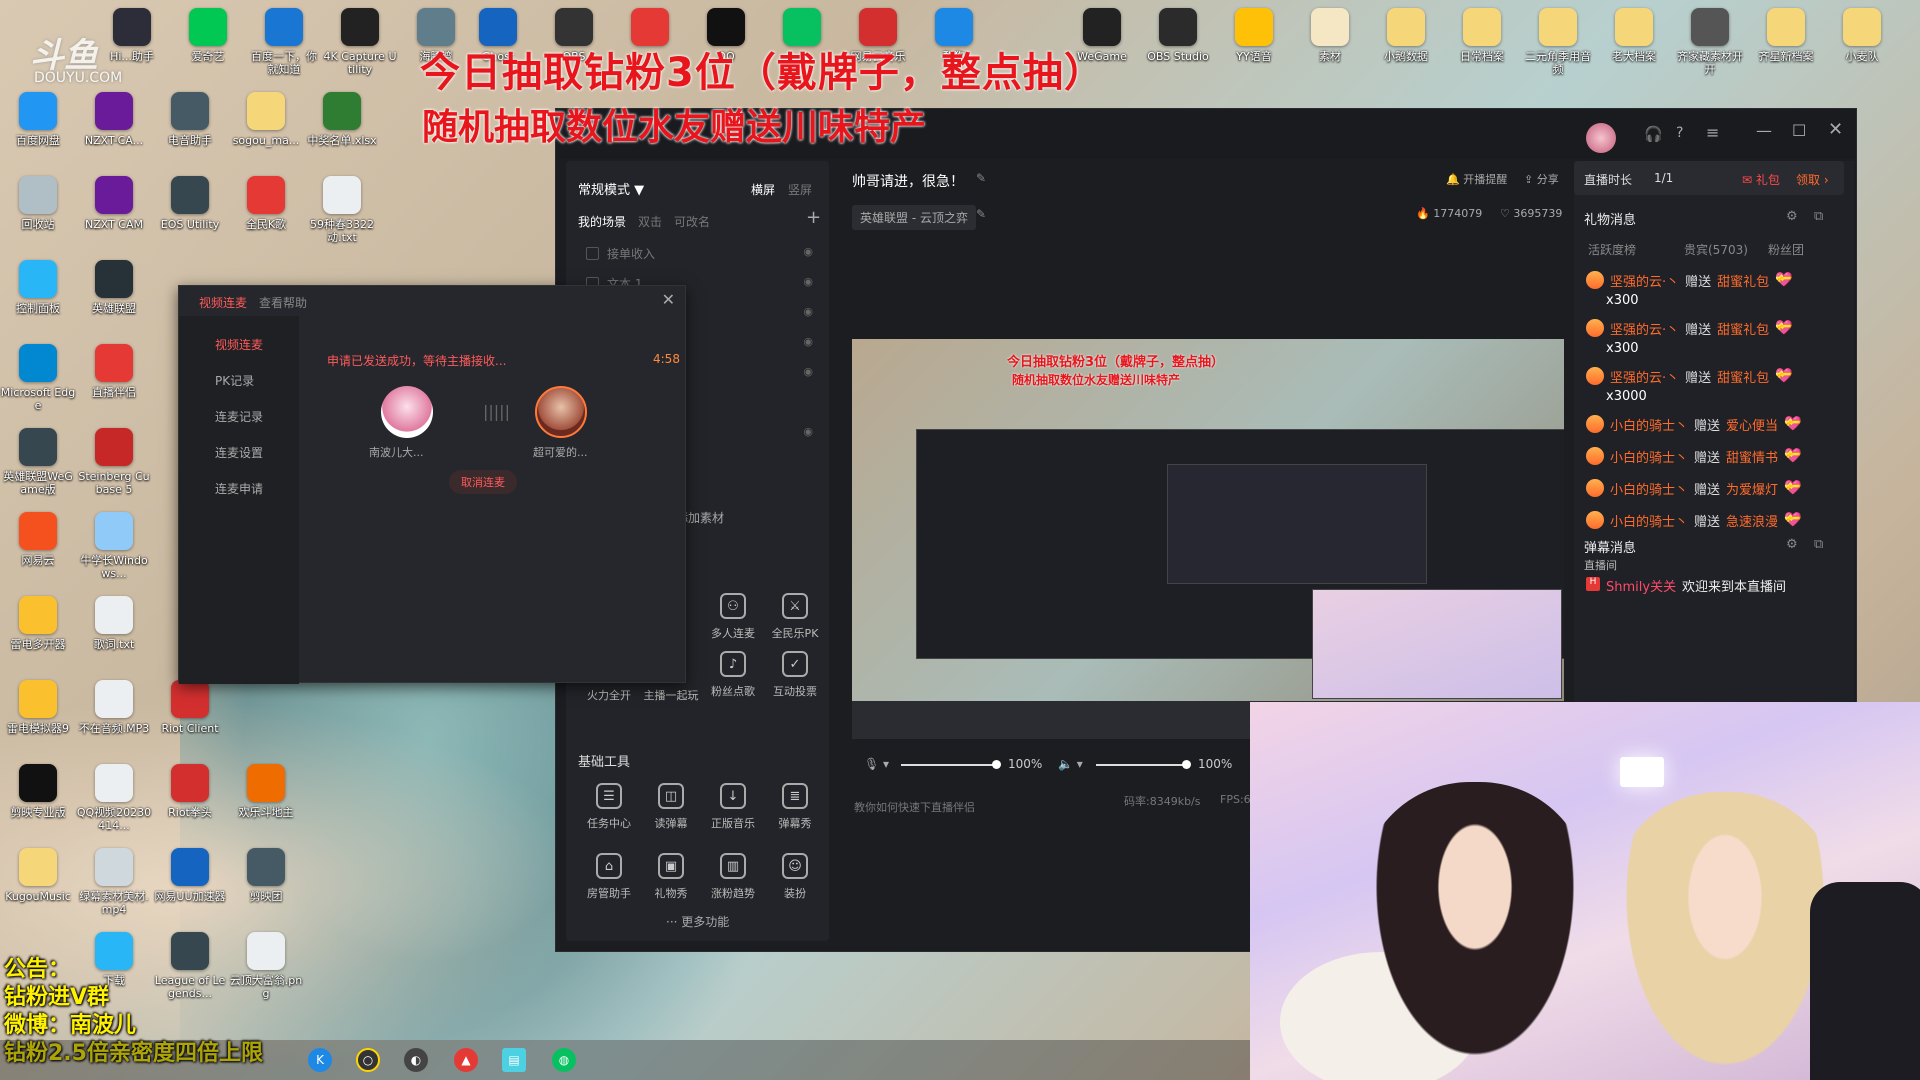 The width and height of the screenshot is (1920, 1080). Describe the element at coordinates (239, 344) in the screenshot. I see `side-video-link: 视频连麦` at that location.